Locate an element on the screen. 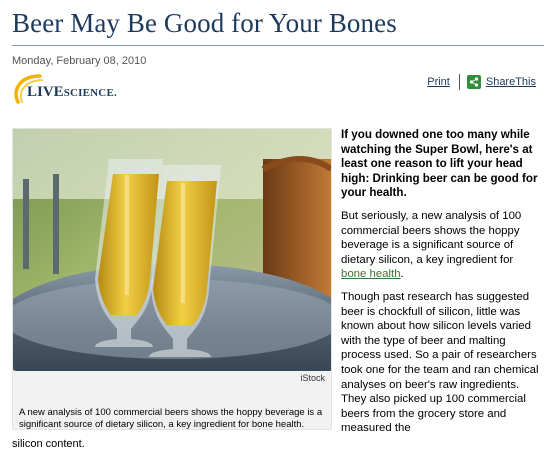 The width and height of the screenshot is (550, 462). share-icon is located at coordinates (473, 82).